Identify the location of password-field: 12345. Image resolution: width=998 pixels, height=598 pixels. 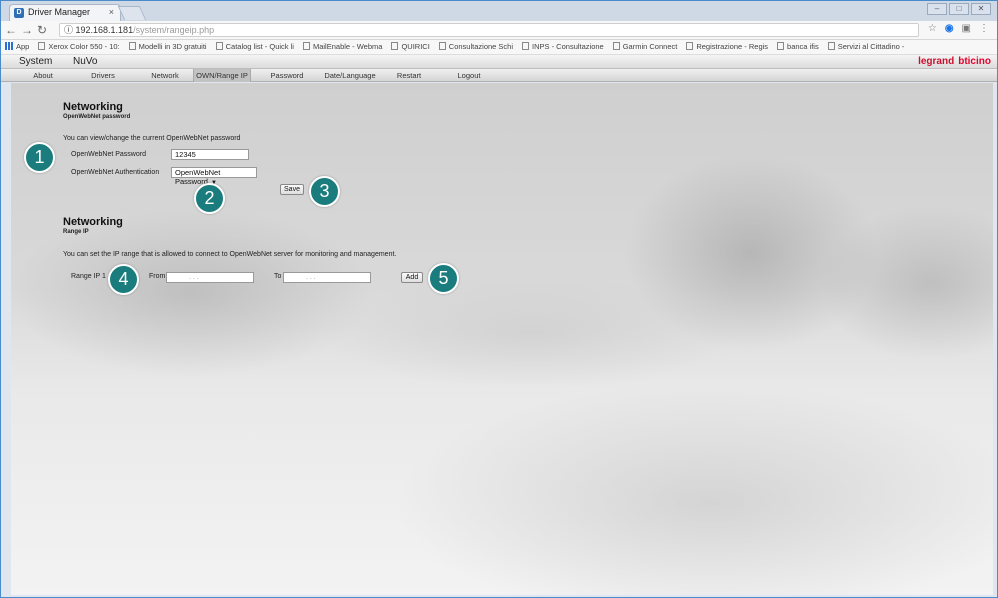
(210, 154).